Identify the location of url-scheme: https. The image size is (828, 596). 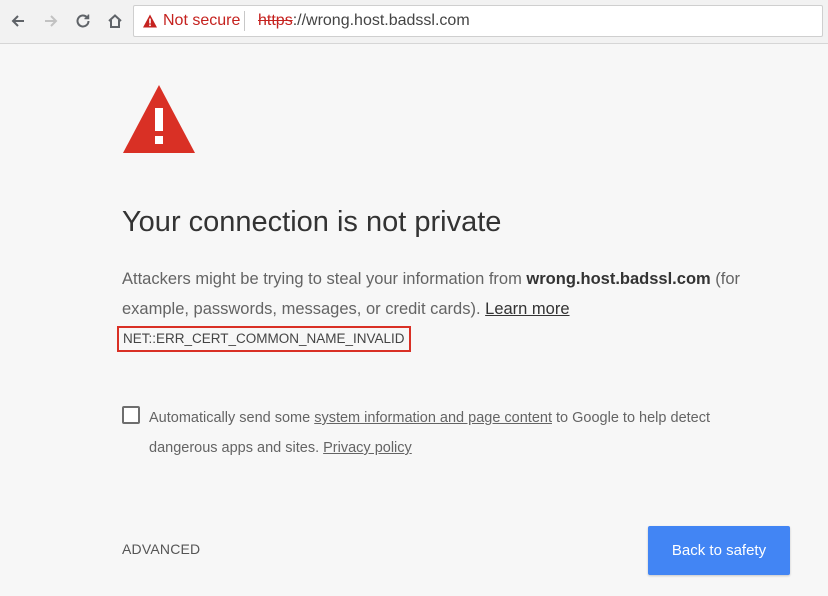
(275, 20).